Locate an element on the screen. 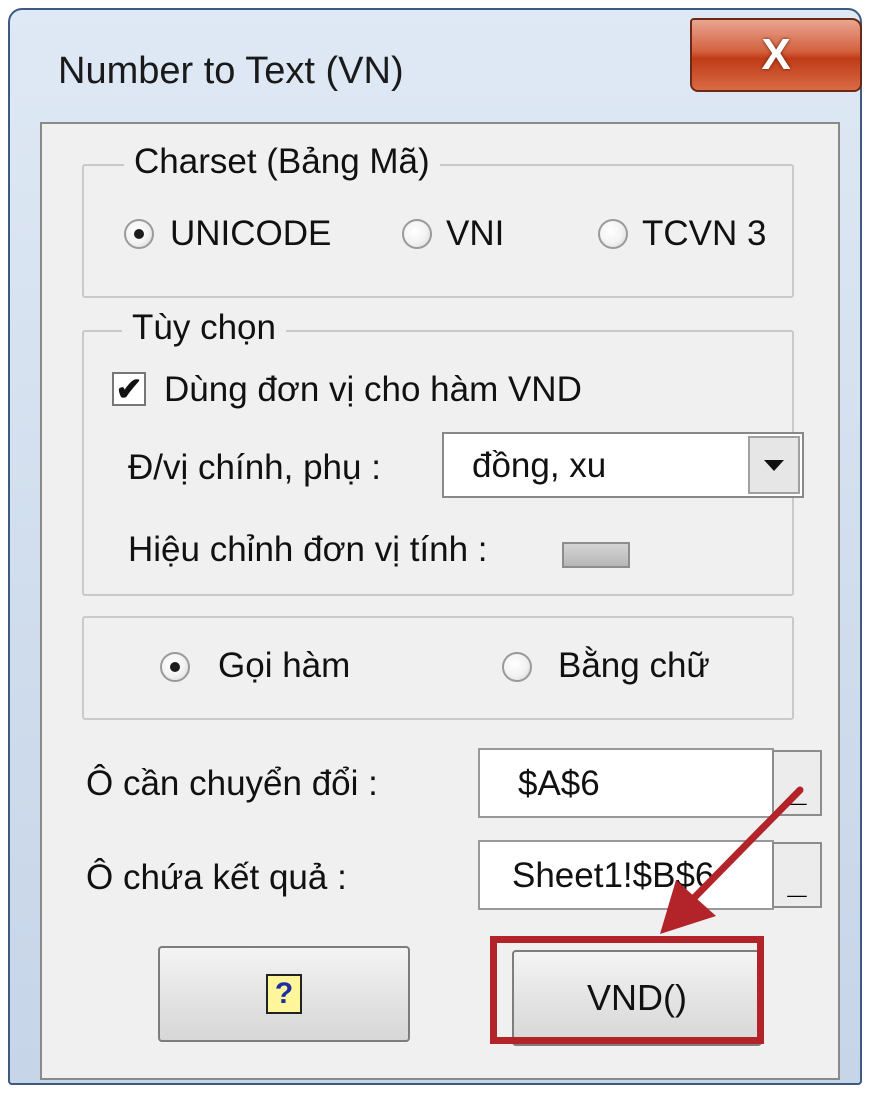 Image resolution: width=870 pixels, height=1093 pixels. radio-call-function-label: Gọi hàm is located at coordinates (284, 666).